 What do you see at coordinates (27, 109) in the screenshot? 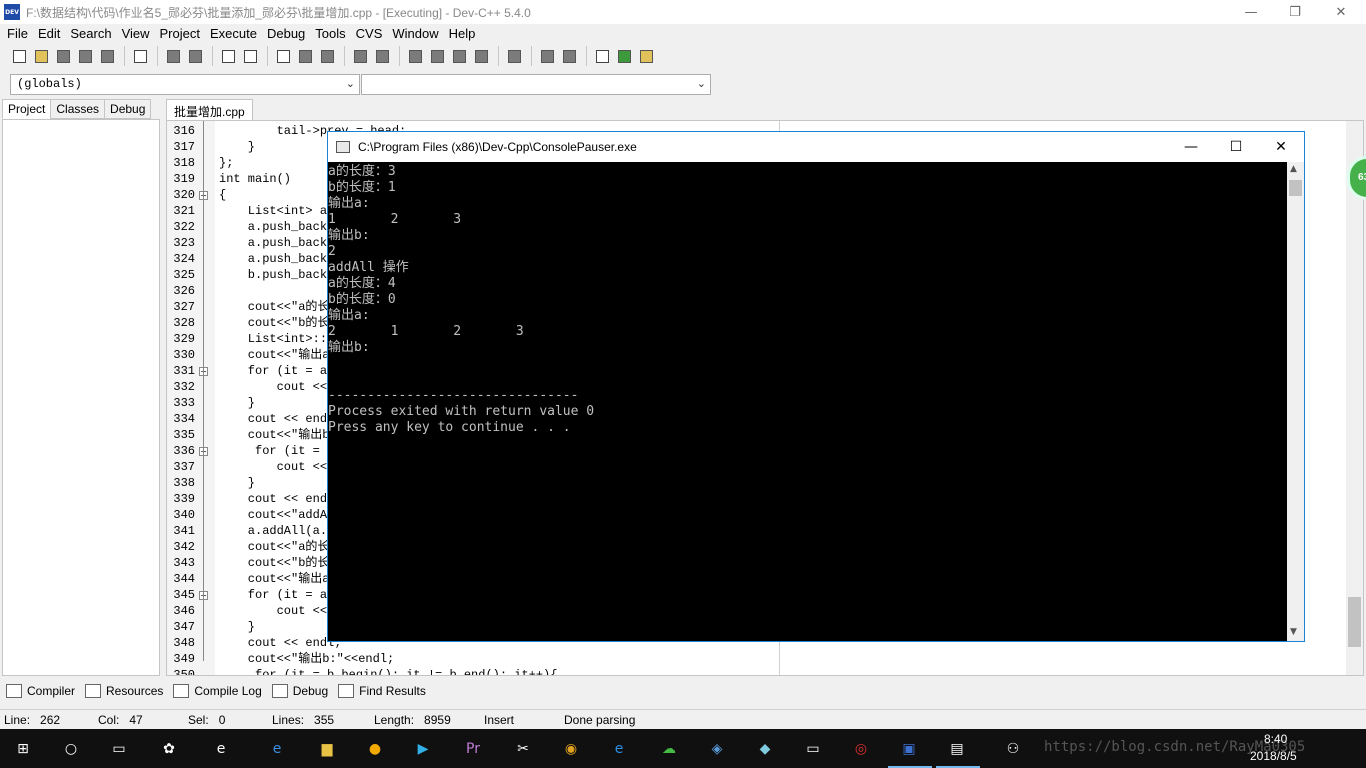
I see `tab-project: Project` at bounding box center [27, 109].